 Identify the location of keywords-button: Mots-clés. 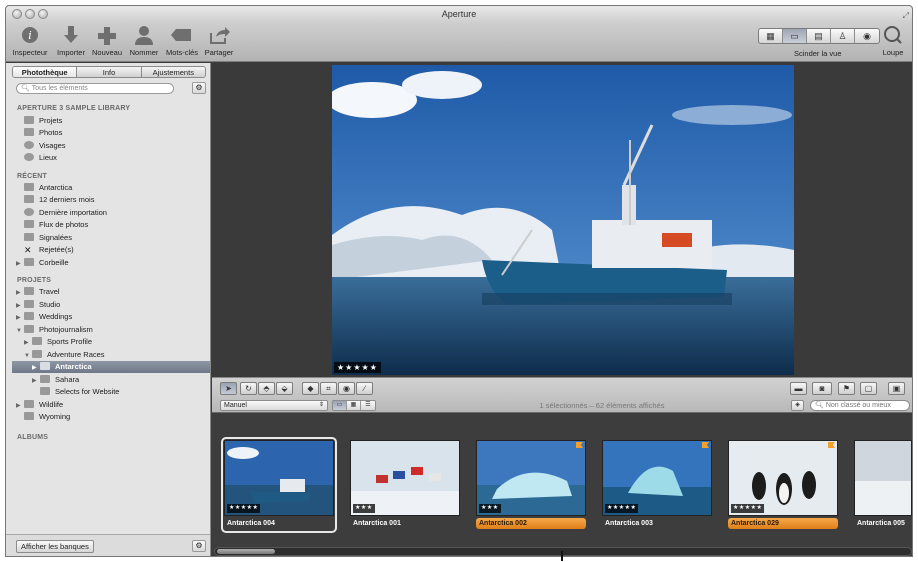
(182, 40).